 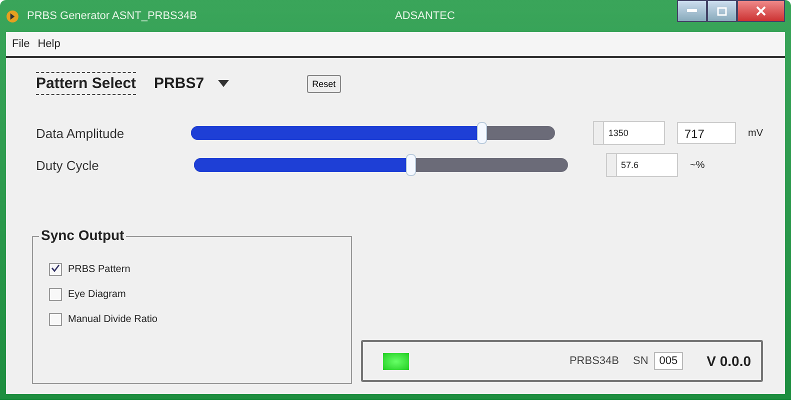 I want to click on menu-item: File, so click(x=21, y=44).